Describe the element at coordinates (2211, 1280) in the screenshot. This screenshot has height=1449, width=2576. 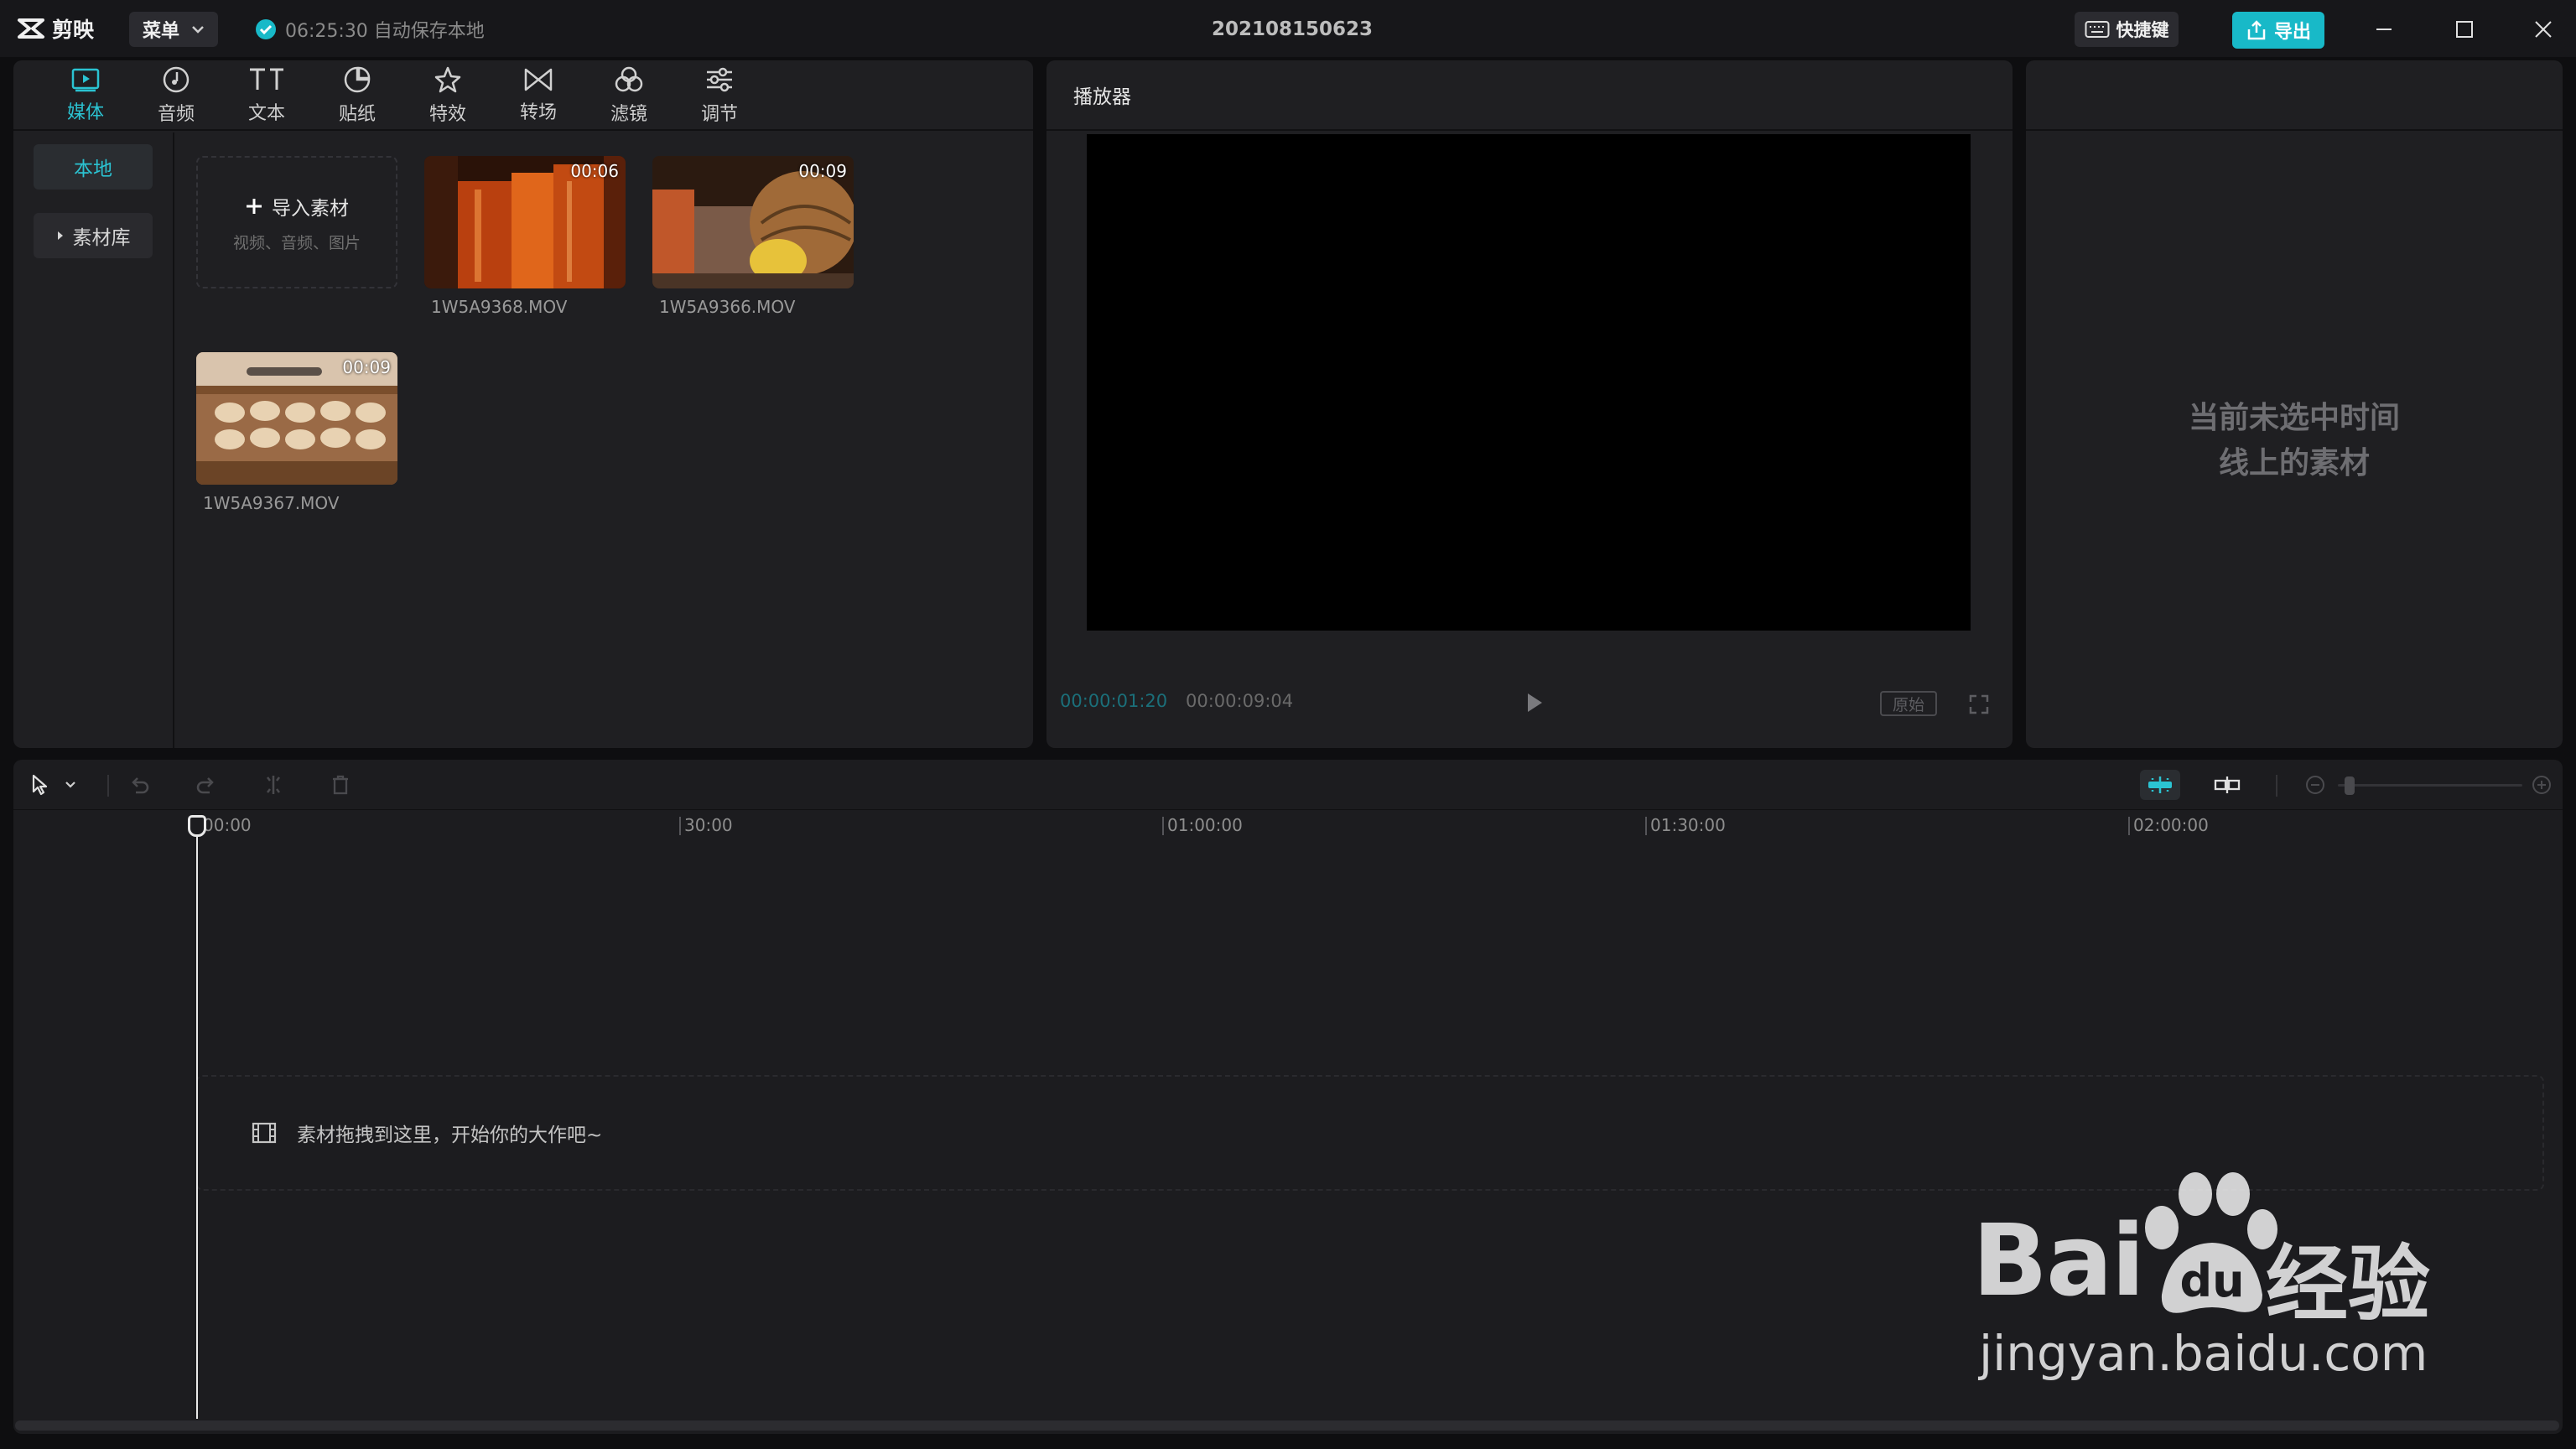
I see `svg-text: du` at that location.